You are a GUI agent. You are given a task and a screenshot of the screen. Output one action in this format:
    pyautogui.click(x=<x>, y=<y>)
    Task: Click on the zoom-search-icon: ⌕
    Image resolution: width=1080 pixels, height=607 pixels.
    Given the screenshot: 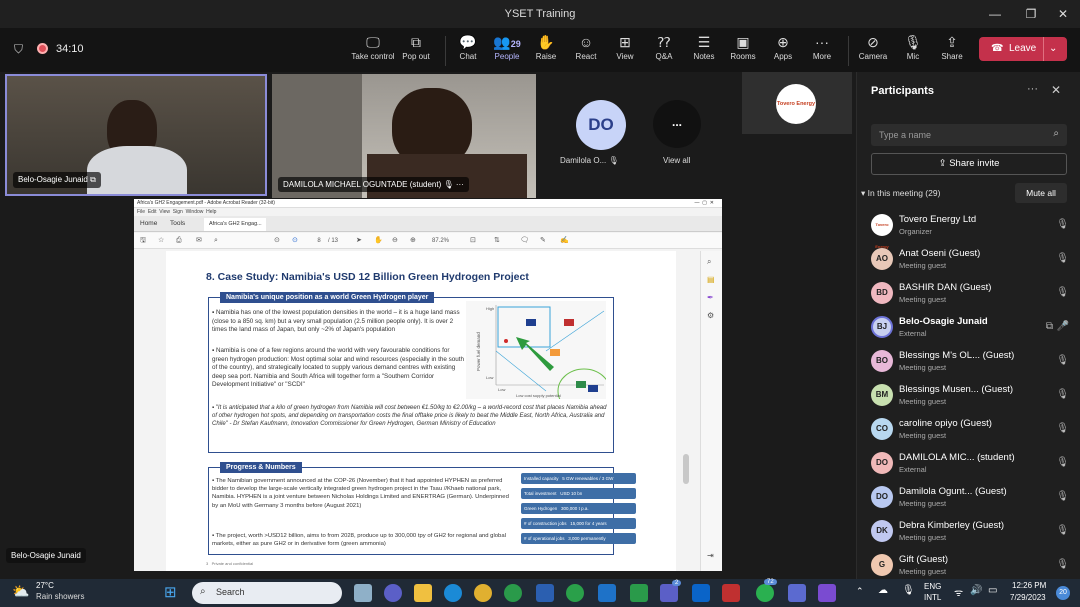 What is the action you would take?
    pyautogui.click(x=216, y=241)
    